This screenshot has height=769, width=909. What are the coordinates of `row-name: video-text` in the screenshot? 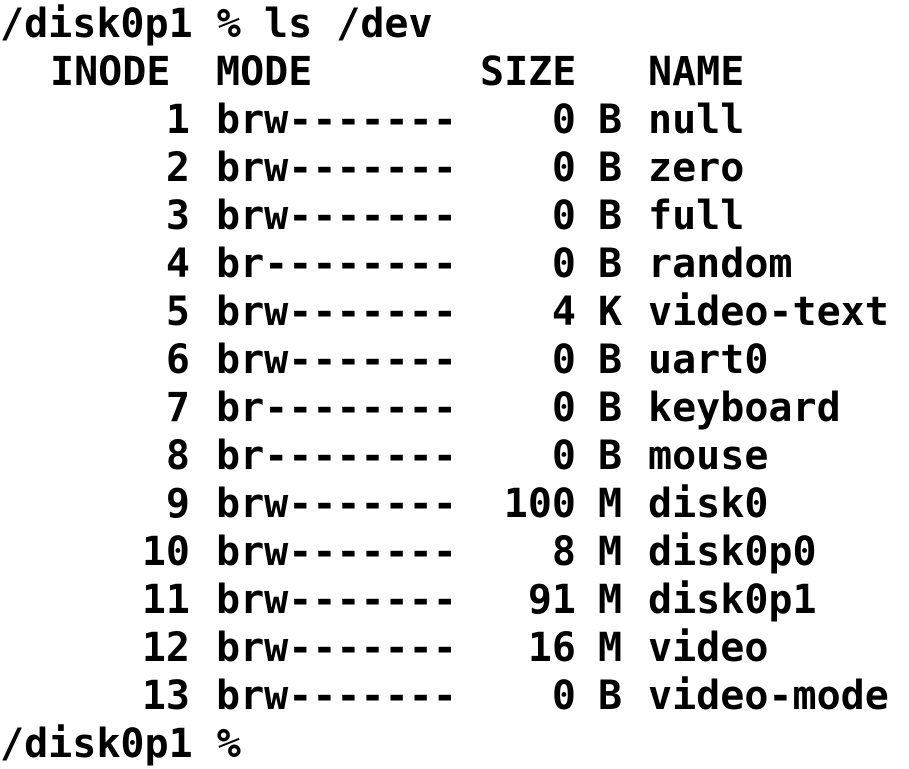 It's located at (768, 312).